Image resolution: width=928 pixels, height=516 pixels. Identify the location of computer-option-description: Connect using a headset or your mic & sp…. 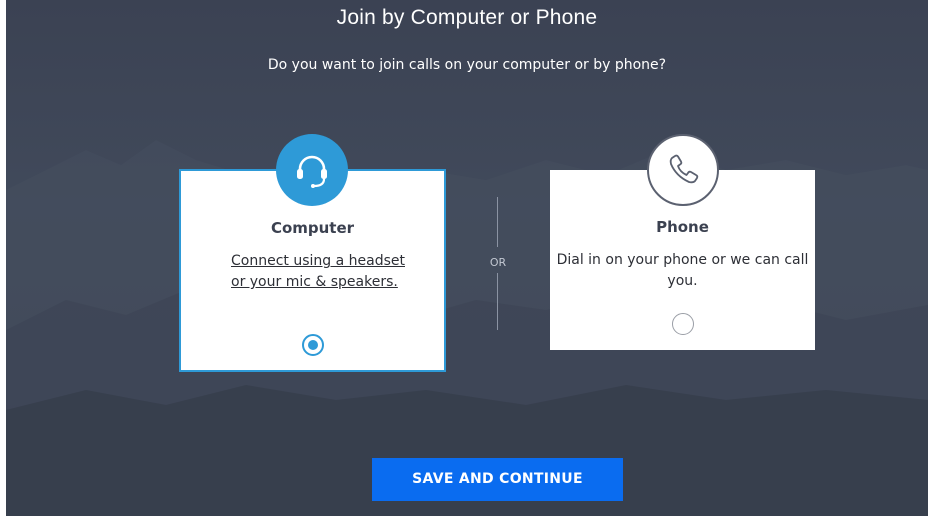
(321, 272).